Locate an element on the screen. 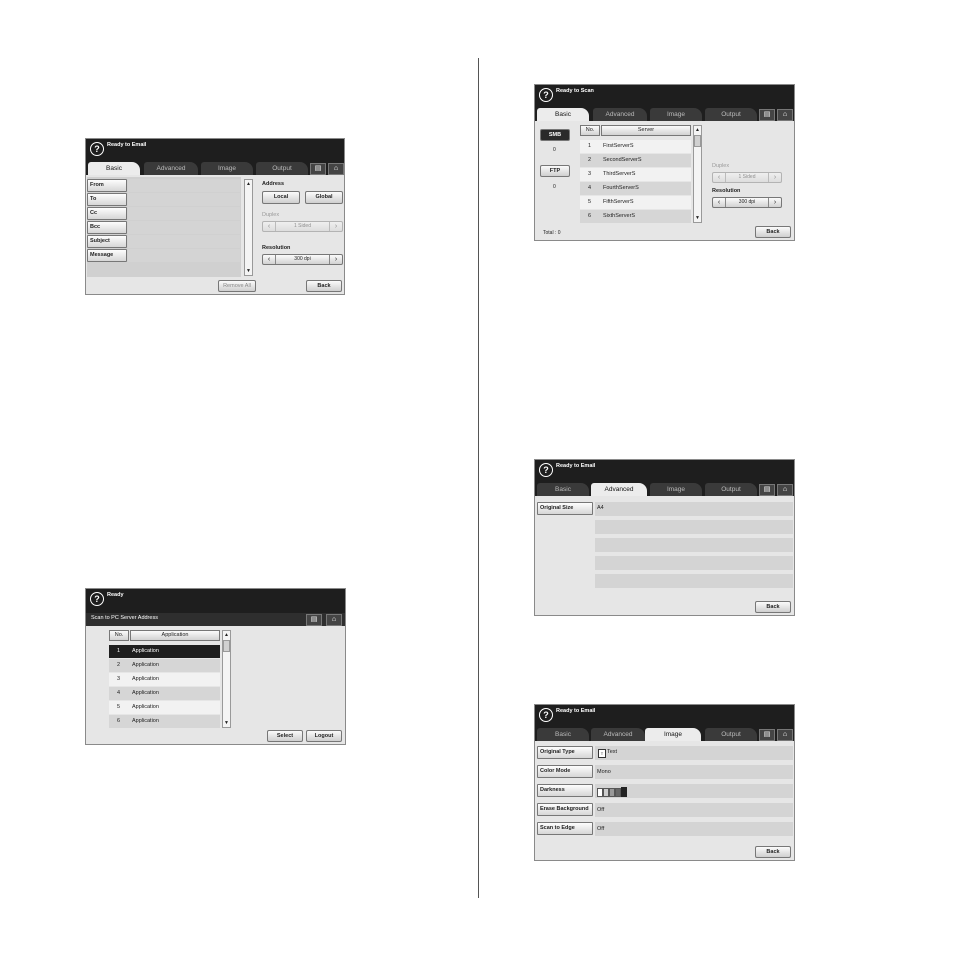 Image resolution: width=954 pixels, height=954 pixels. table-row: 4 Application is located at coordinates (164, 693).